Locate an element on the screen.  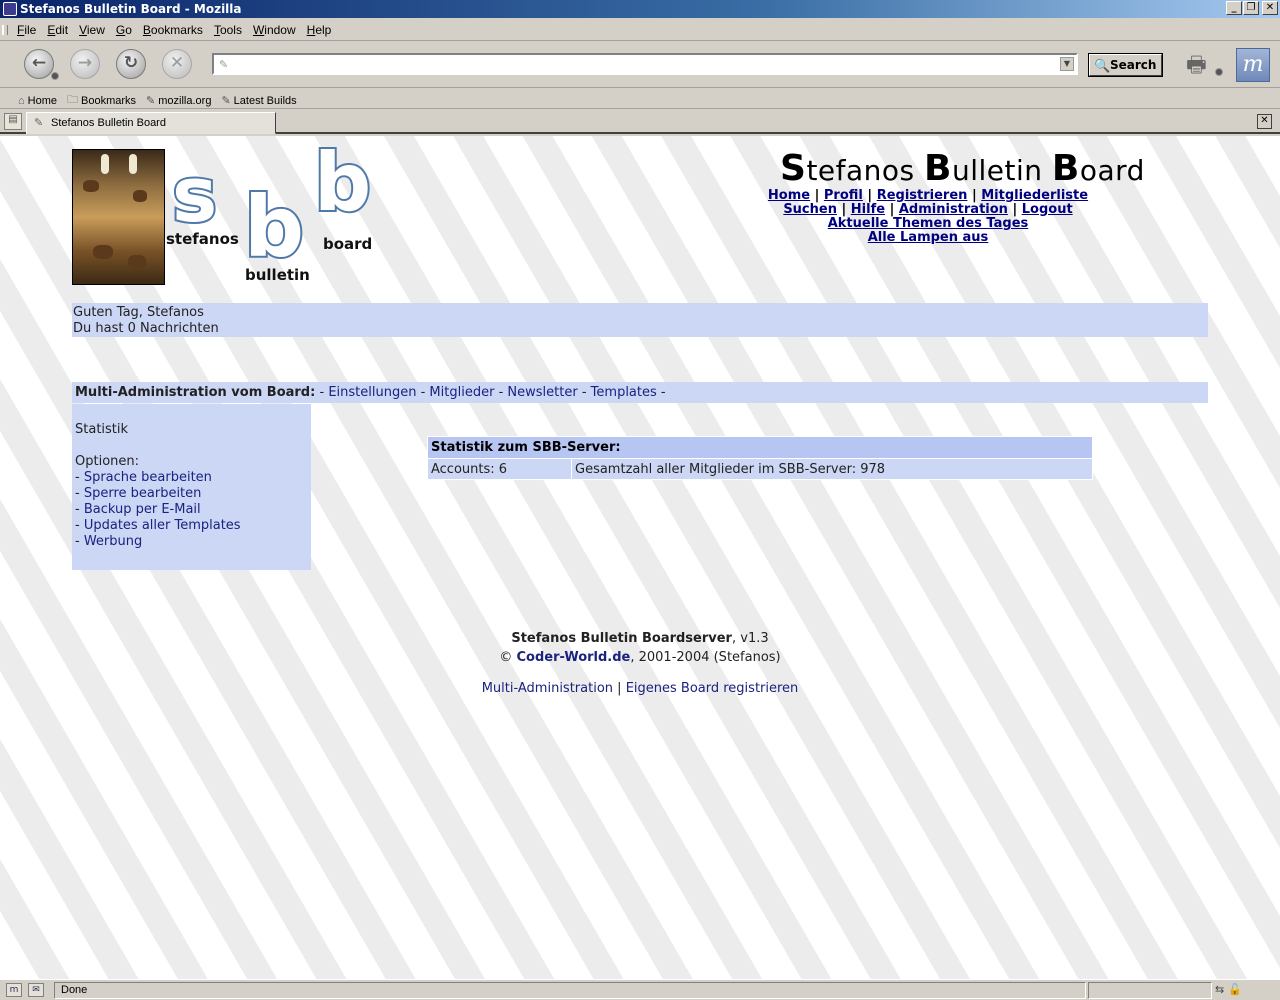
site-title: Stefanos Bulletin Board is located at coordinates (962, 168).